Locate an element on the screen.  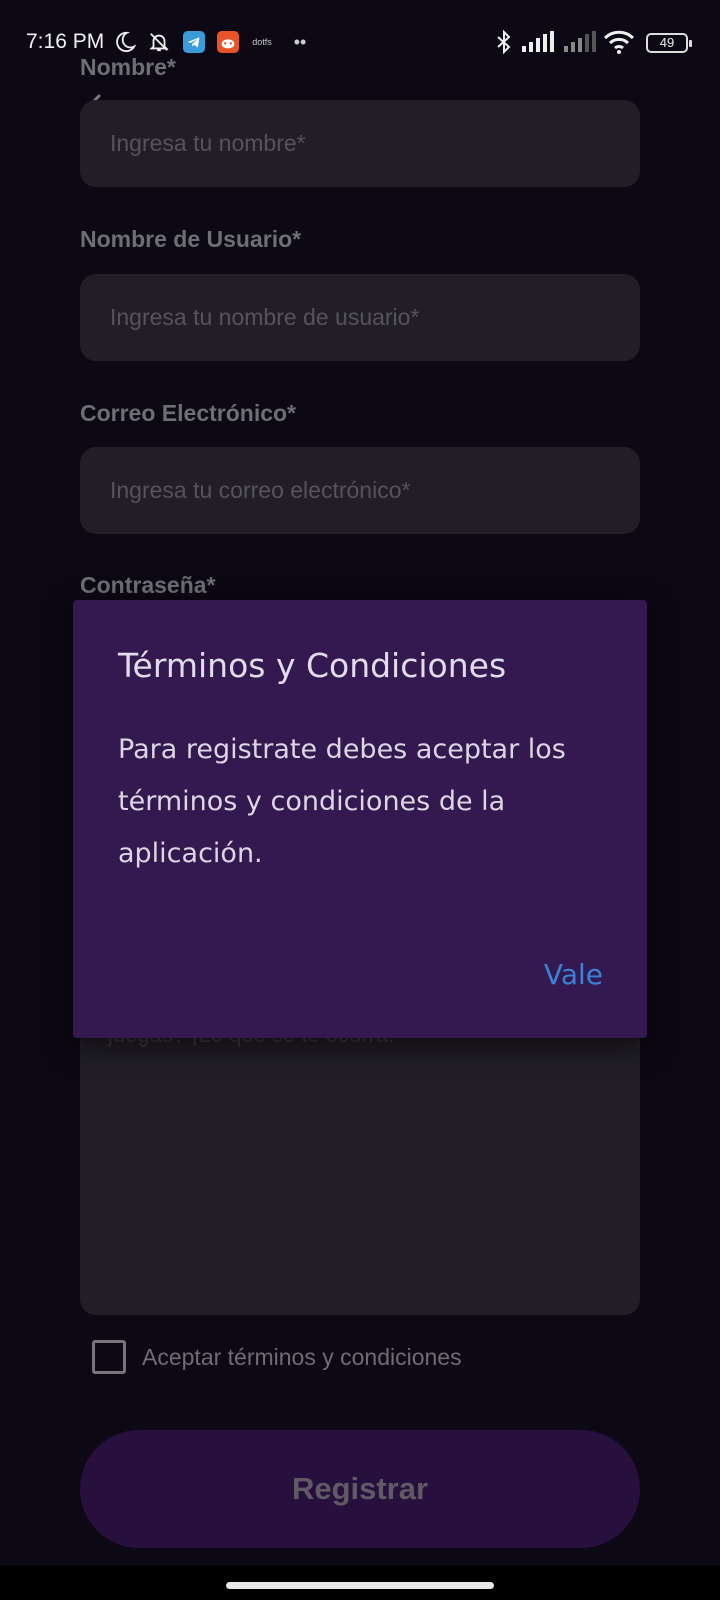
register-button: Registrar is located at coordinates (360, 1489).